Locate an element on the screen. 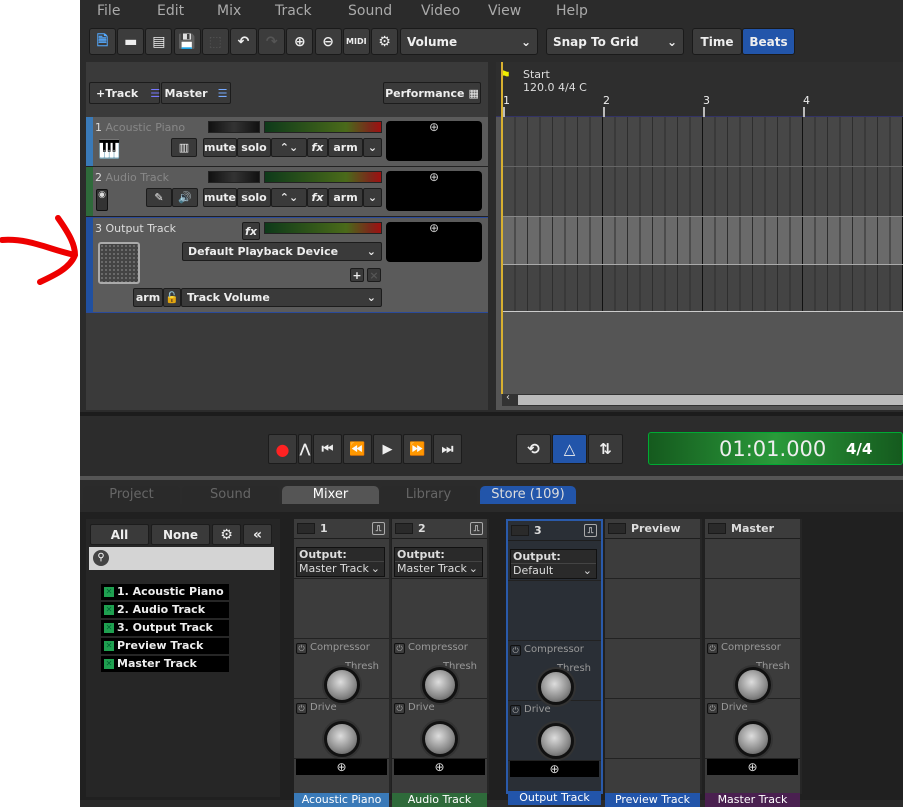  menu-sound: Sound is located at coordinates (370, 11).